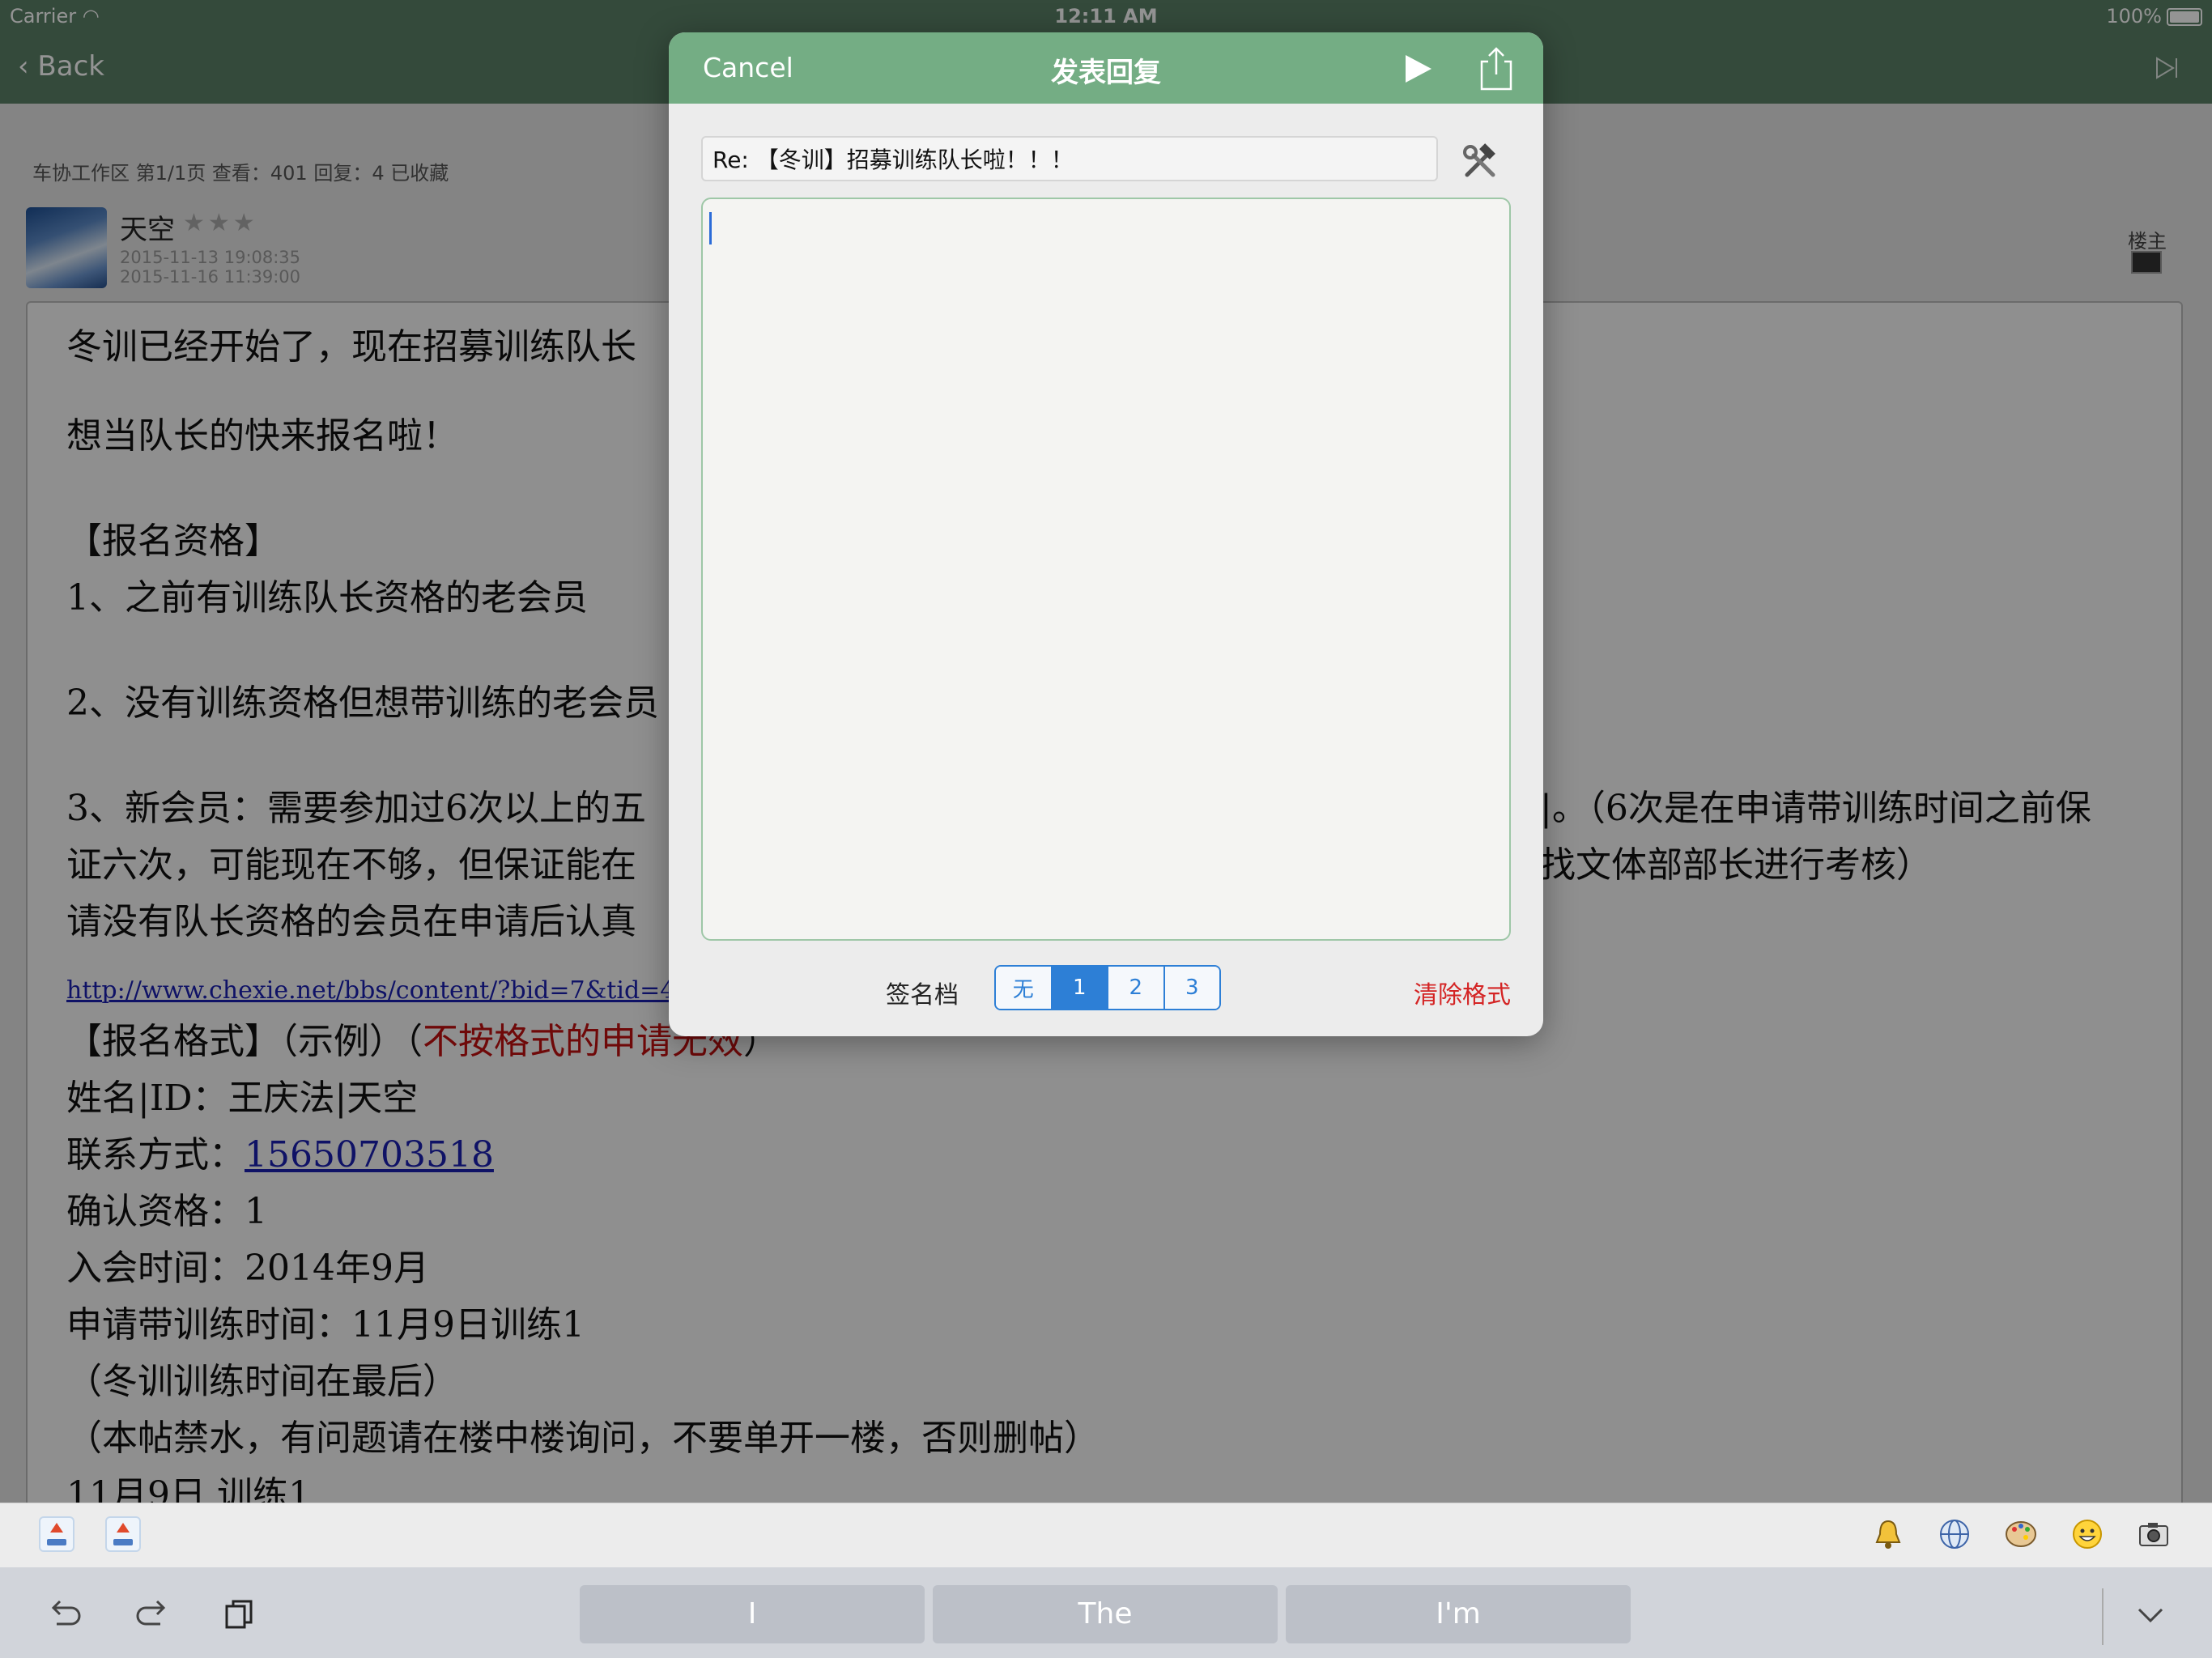  I want to click on tools-button, so click(1480, 161).